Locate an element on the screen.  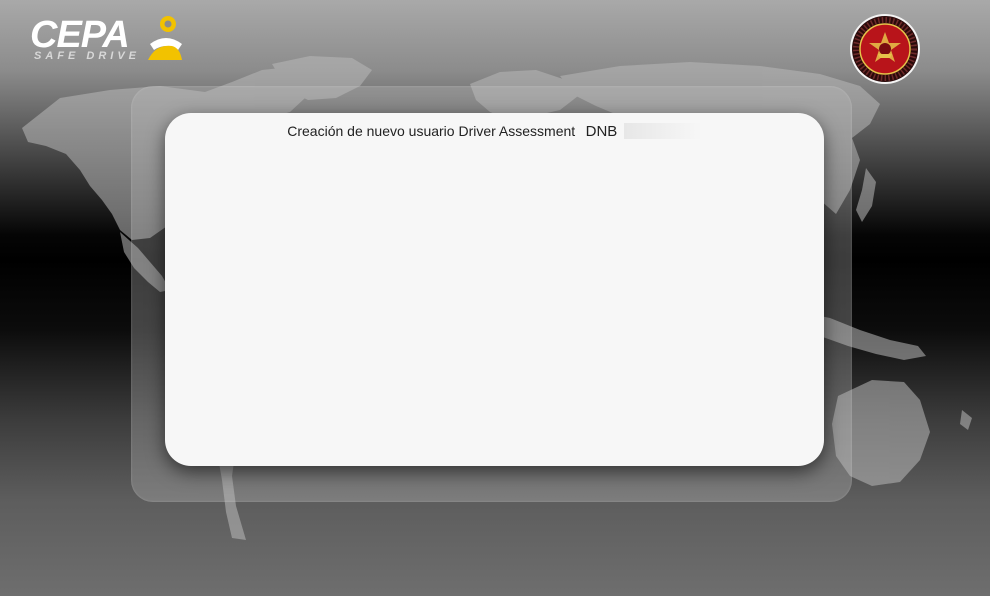
driver-figure-icon is located at coordinates (165, 38).